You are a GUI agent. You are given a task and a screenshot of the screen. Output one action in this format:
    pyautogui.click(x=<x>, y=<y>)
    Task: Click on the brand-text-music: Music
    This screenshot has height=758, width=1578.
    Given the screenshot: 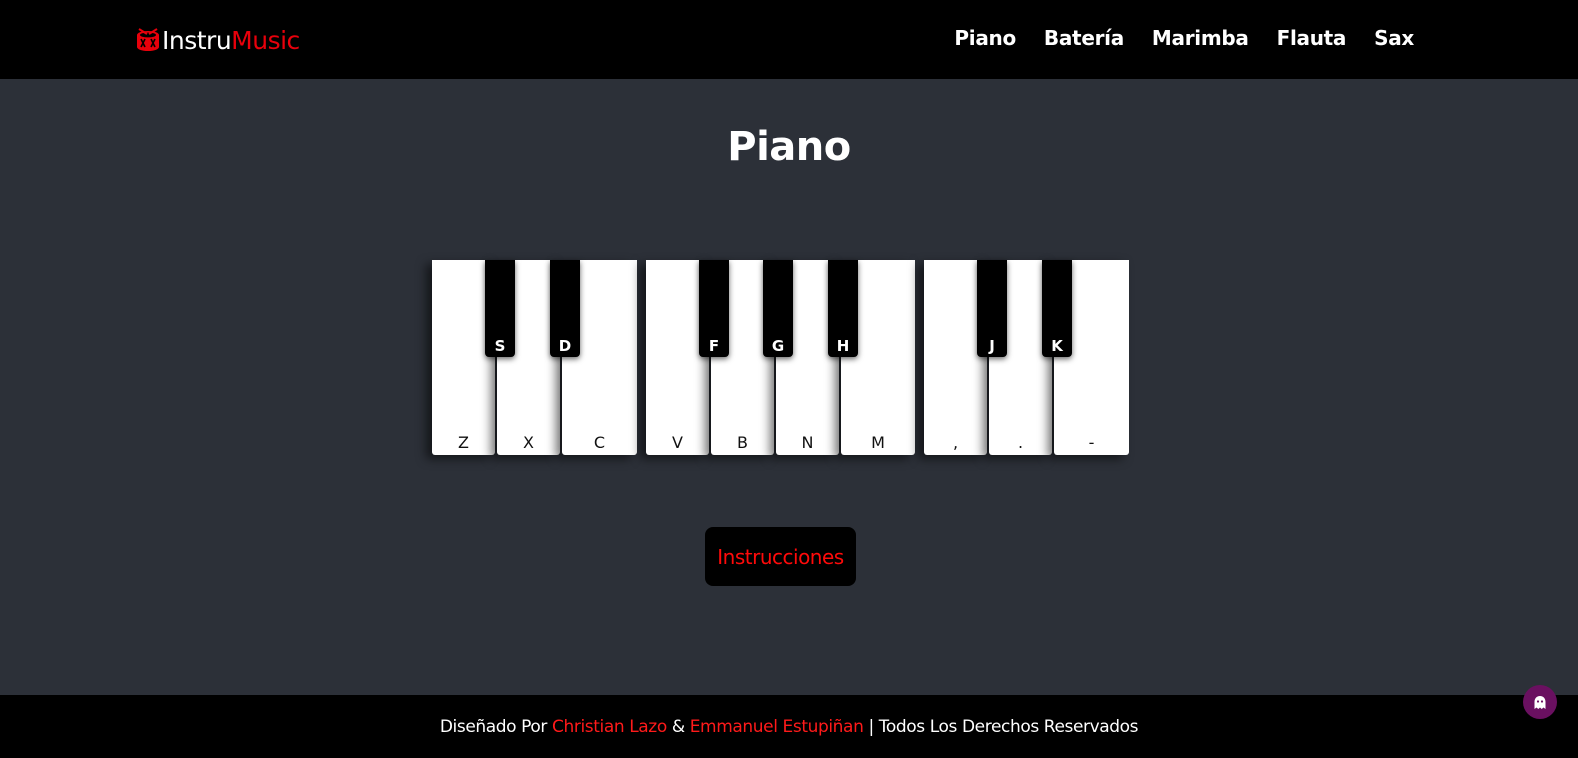 What is the action you would take?
    pyautogui.click(x=265, y=40)
    